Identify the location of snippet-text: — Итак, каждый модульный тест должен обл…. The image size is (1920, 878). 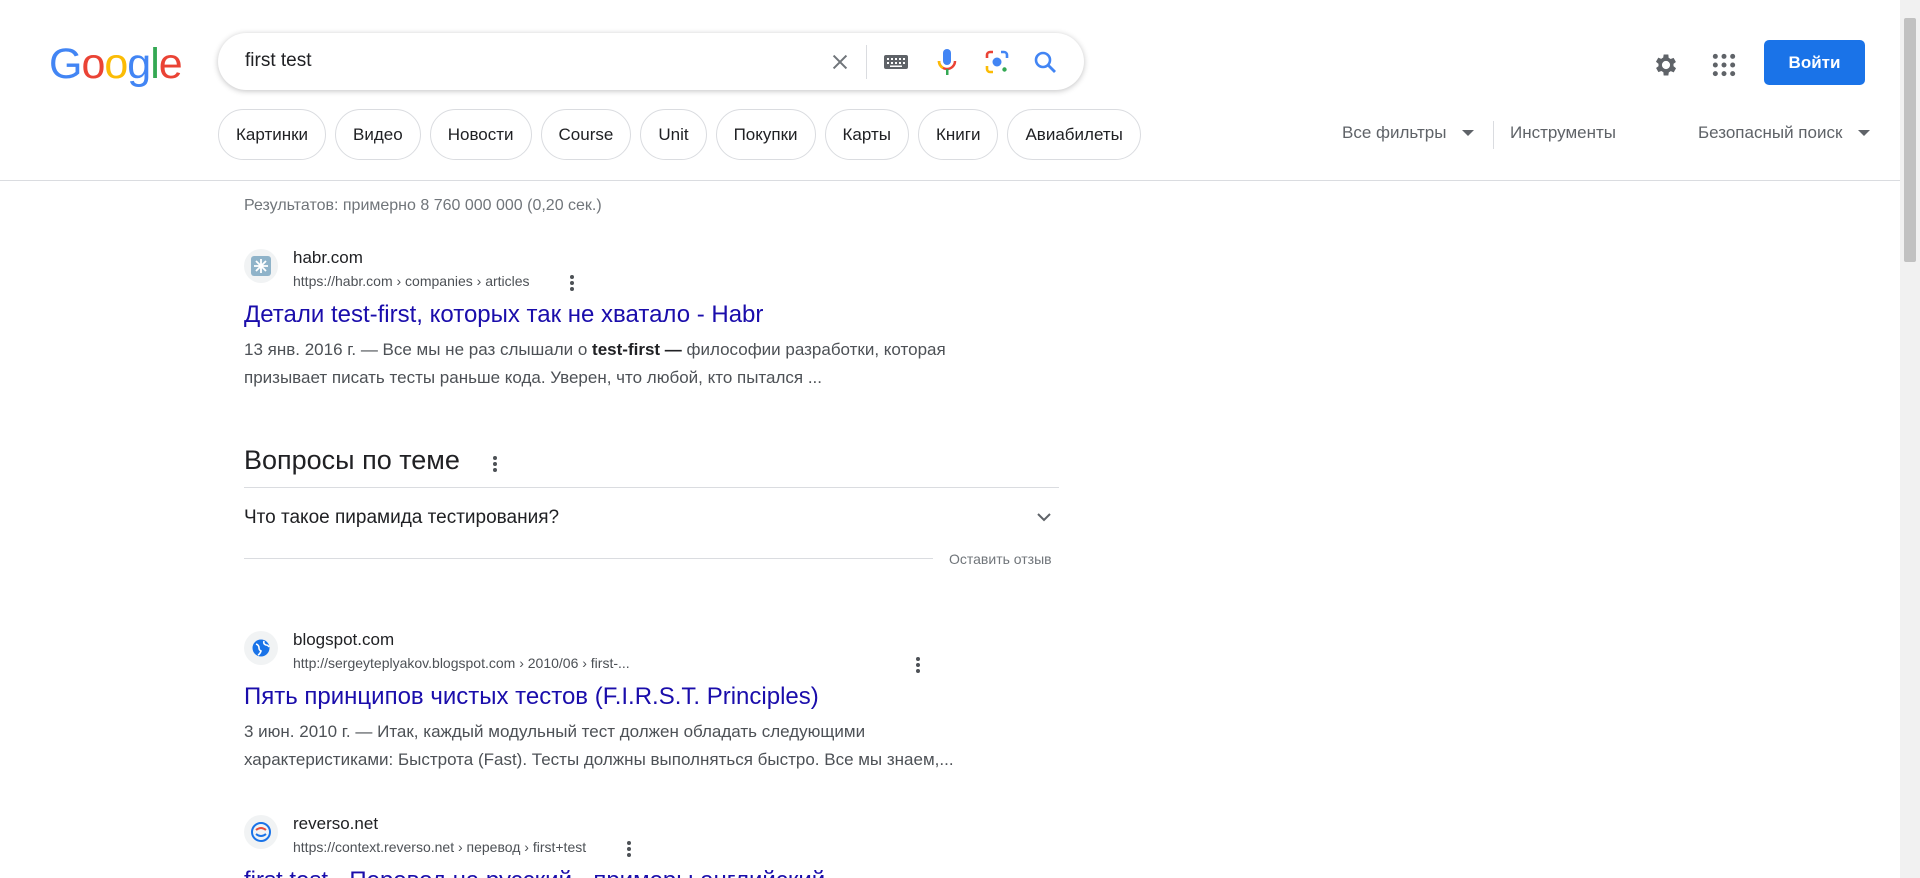
(599, 745).